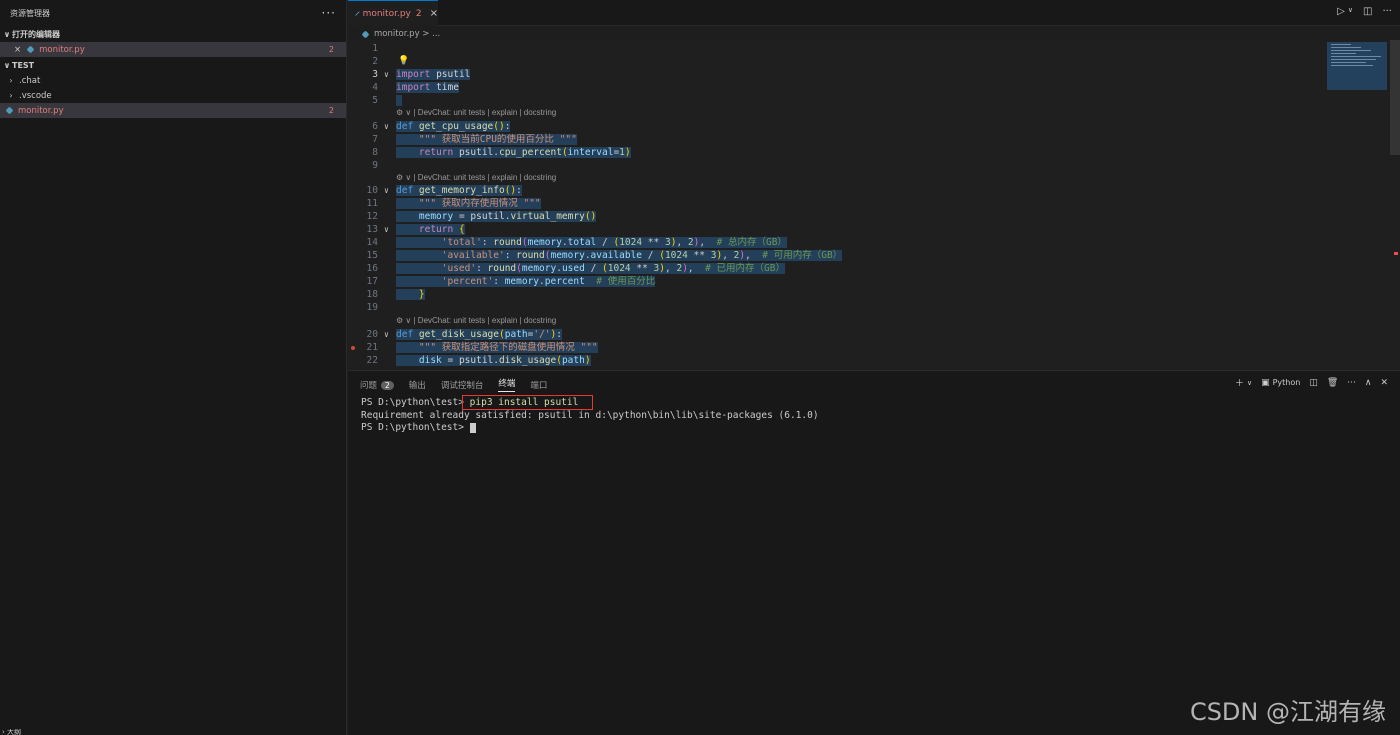 Image resolution: width=1400 pixels, height=735 pixels. I want to click on error-marker, so click(1396, 253).